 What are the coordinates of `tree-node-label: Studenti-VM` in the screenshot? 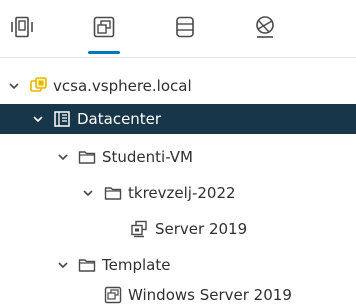 It's located at (147, 157).